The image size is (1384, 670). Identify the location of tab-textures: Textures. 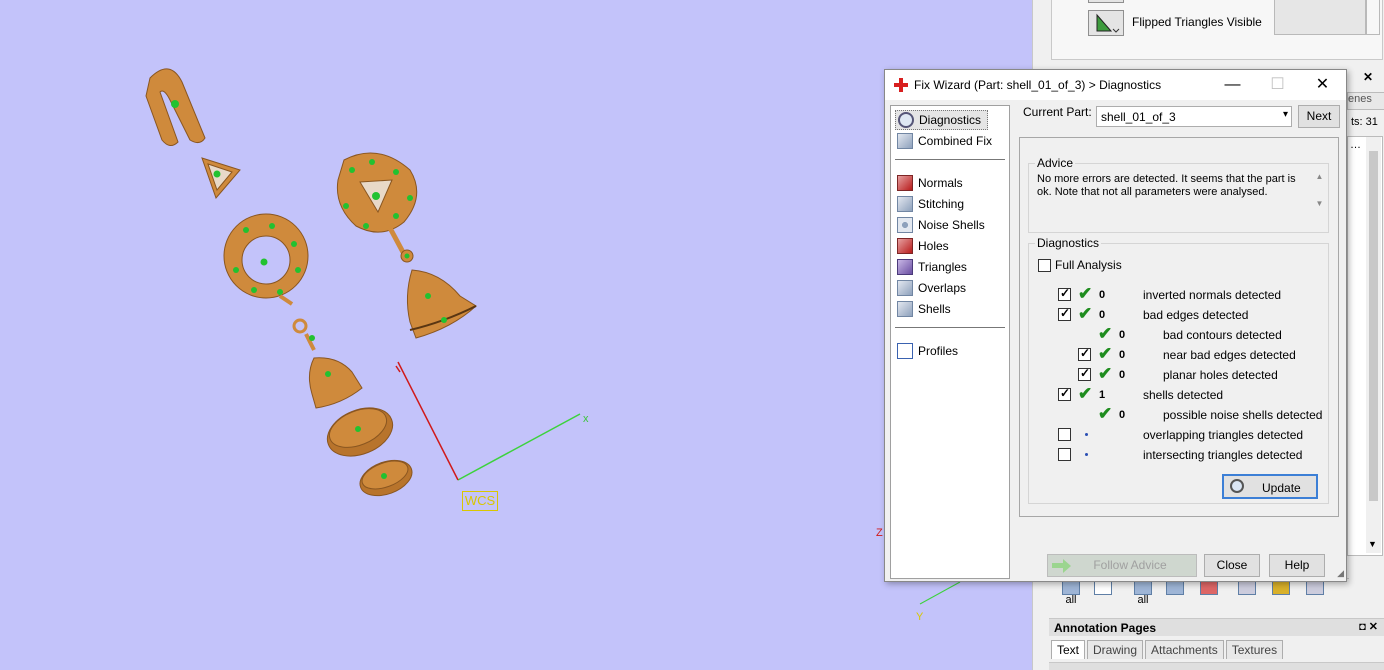
(1254, 649).